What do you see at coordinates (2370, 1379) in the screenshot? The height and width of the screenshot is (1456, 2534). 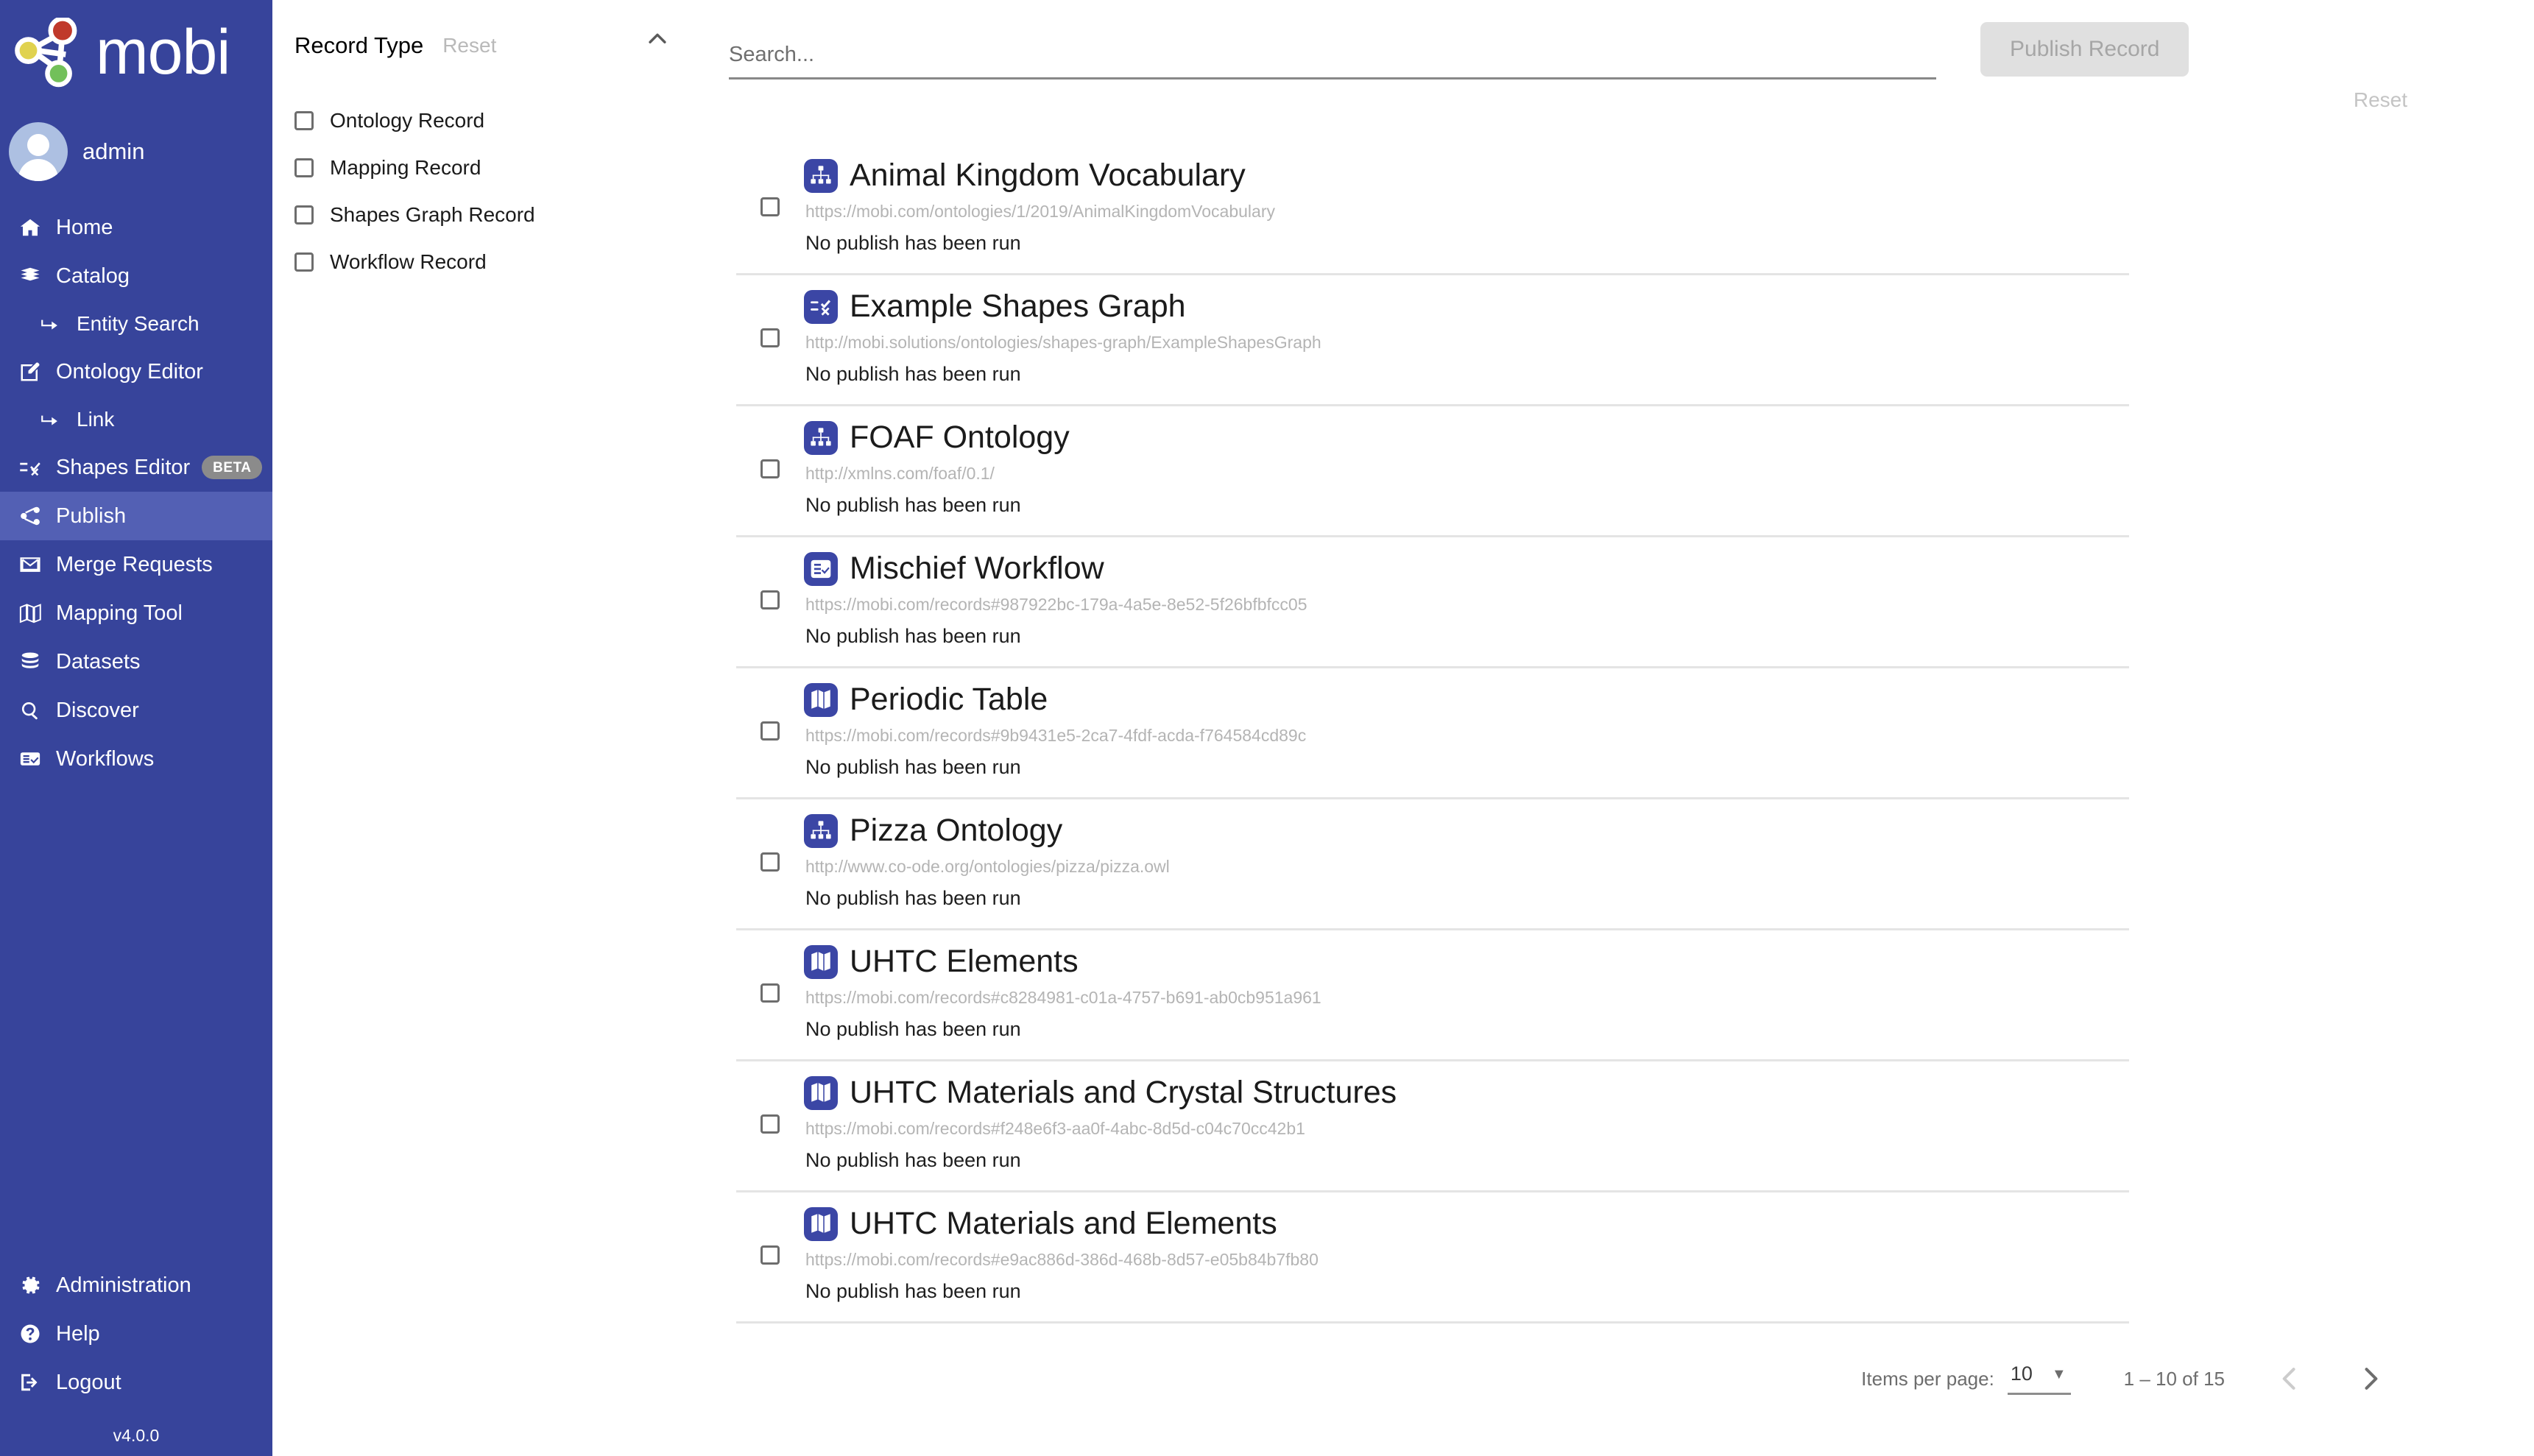 I see `chevron-right-icon` at bounding box center [2370, 1379].